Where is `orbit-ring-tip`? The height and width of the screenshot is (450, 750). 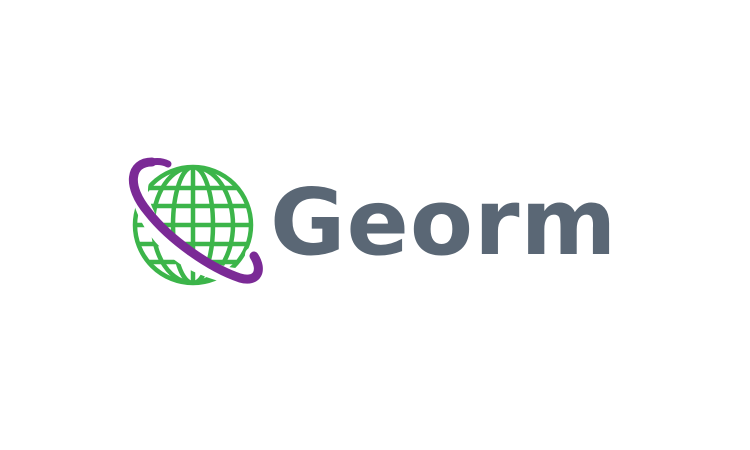 orbit-ring-tip is located at coordinates (160, 163).